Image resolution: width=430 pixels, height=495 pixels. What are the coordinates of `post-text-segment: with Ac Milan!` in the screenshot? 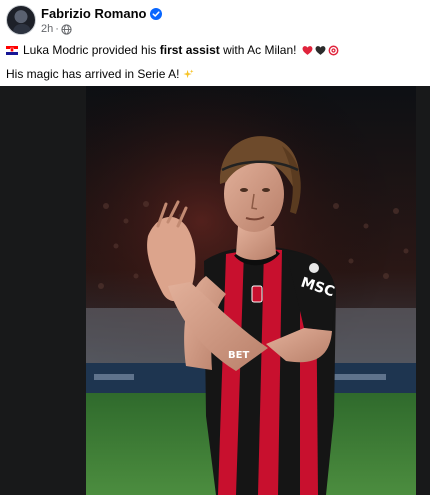 It's located at (258, 50).